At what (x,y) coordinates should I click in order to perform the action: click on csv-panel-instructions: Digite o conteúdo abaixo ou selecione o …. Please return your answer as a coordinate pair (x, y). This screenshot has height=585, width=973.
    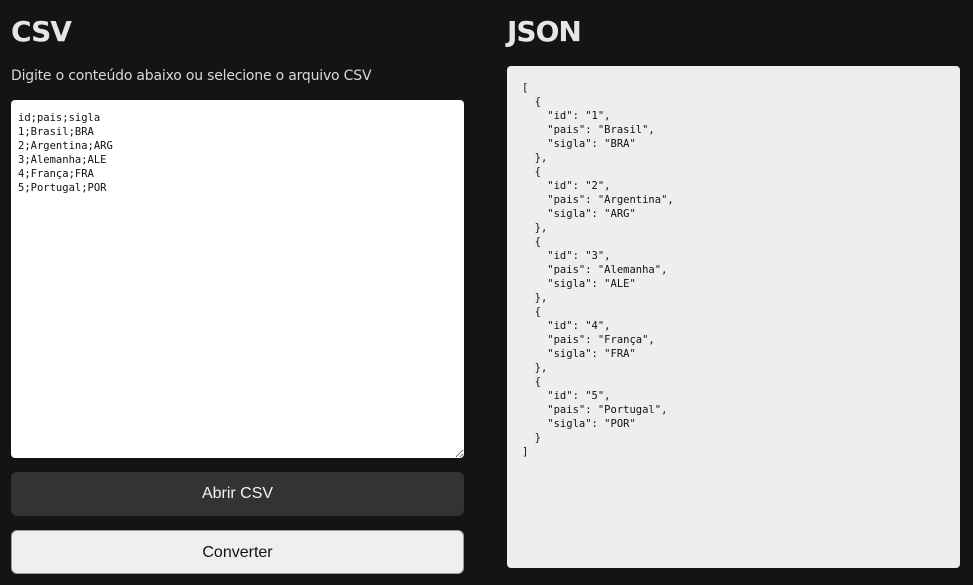
    Looking at the image, I should click on (191, 76).